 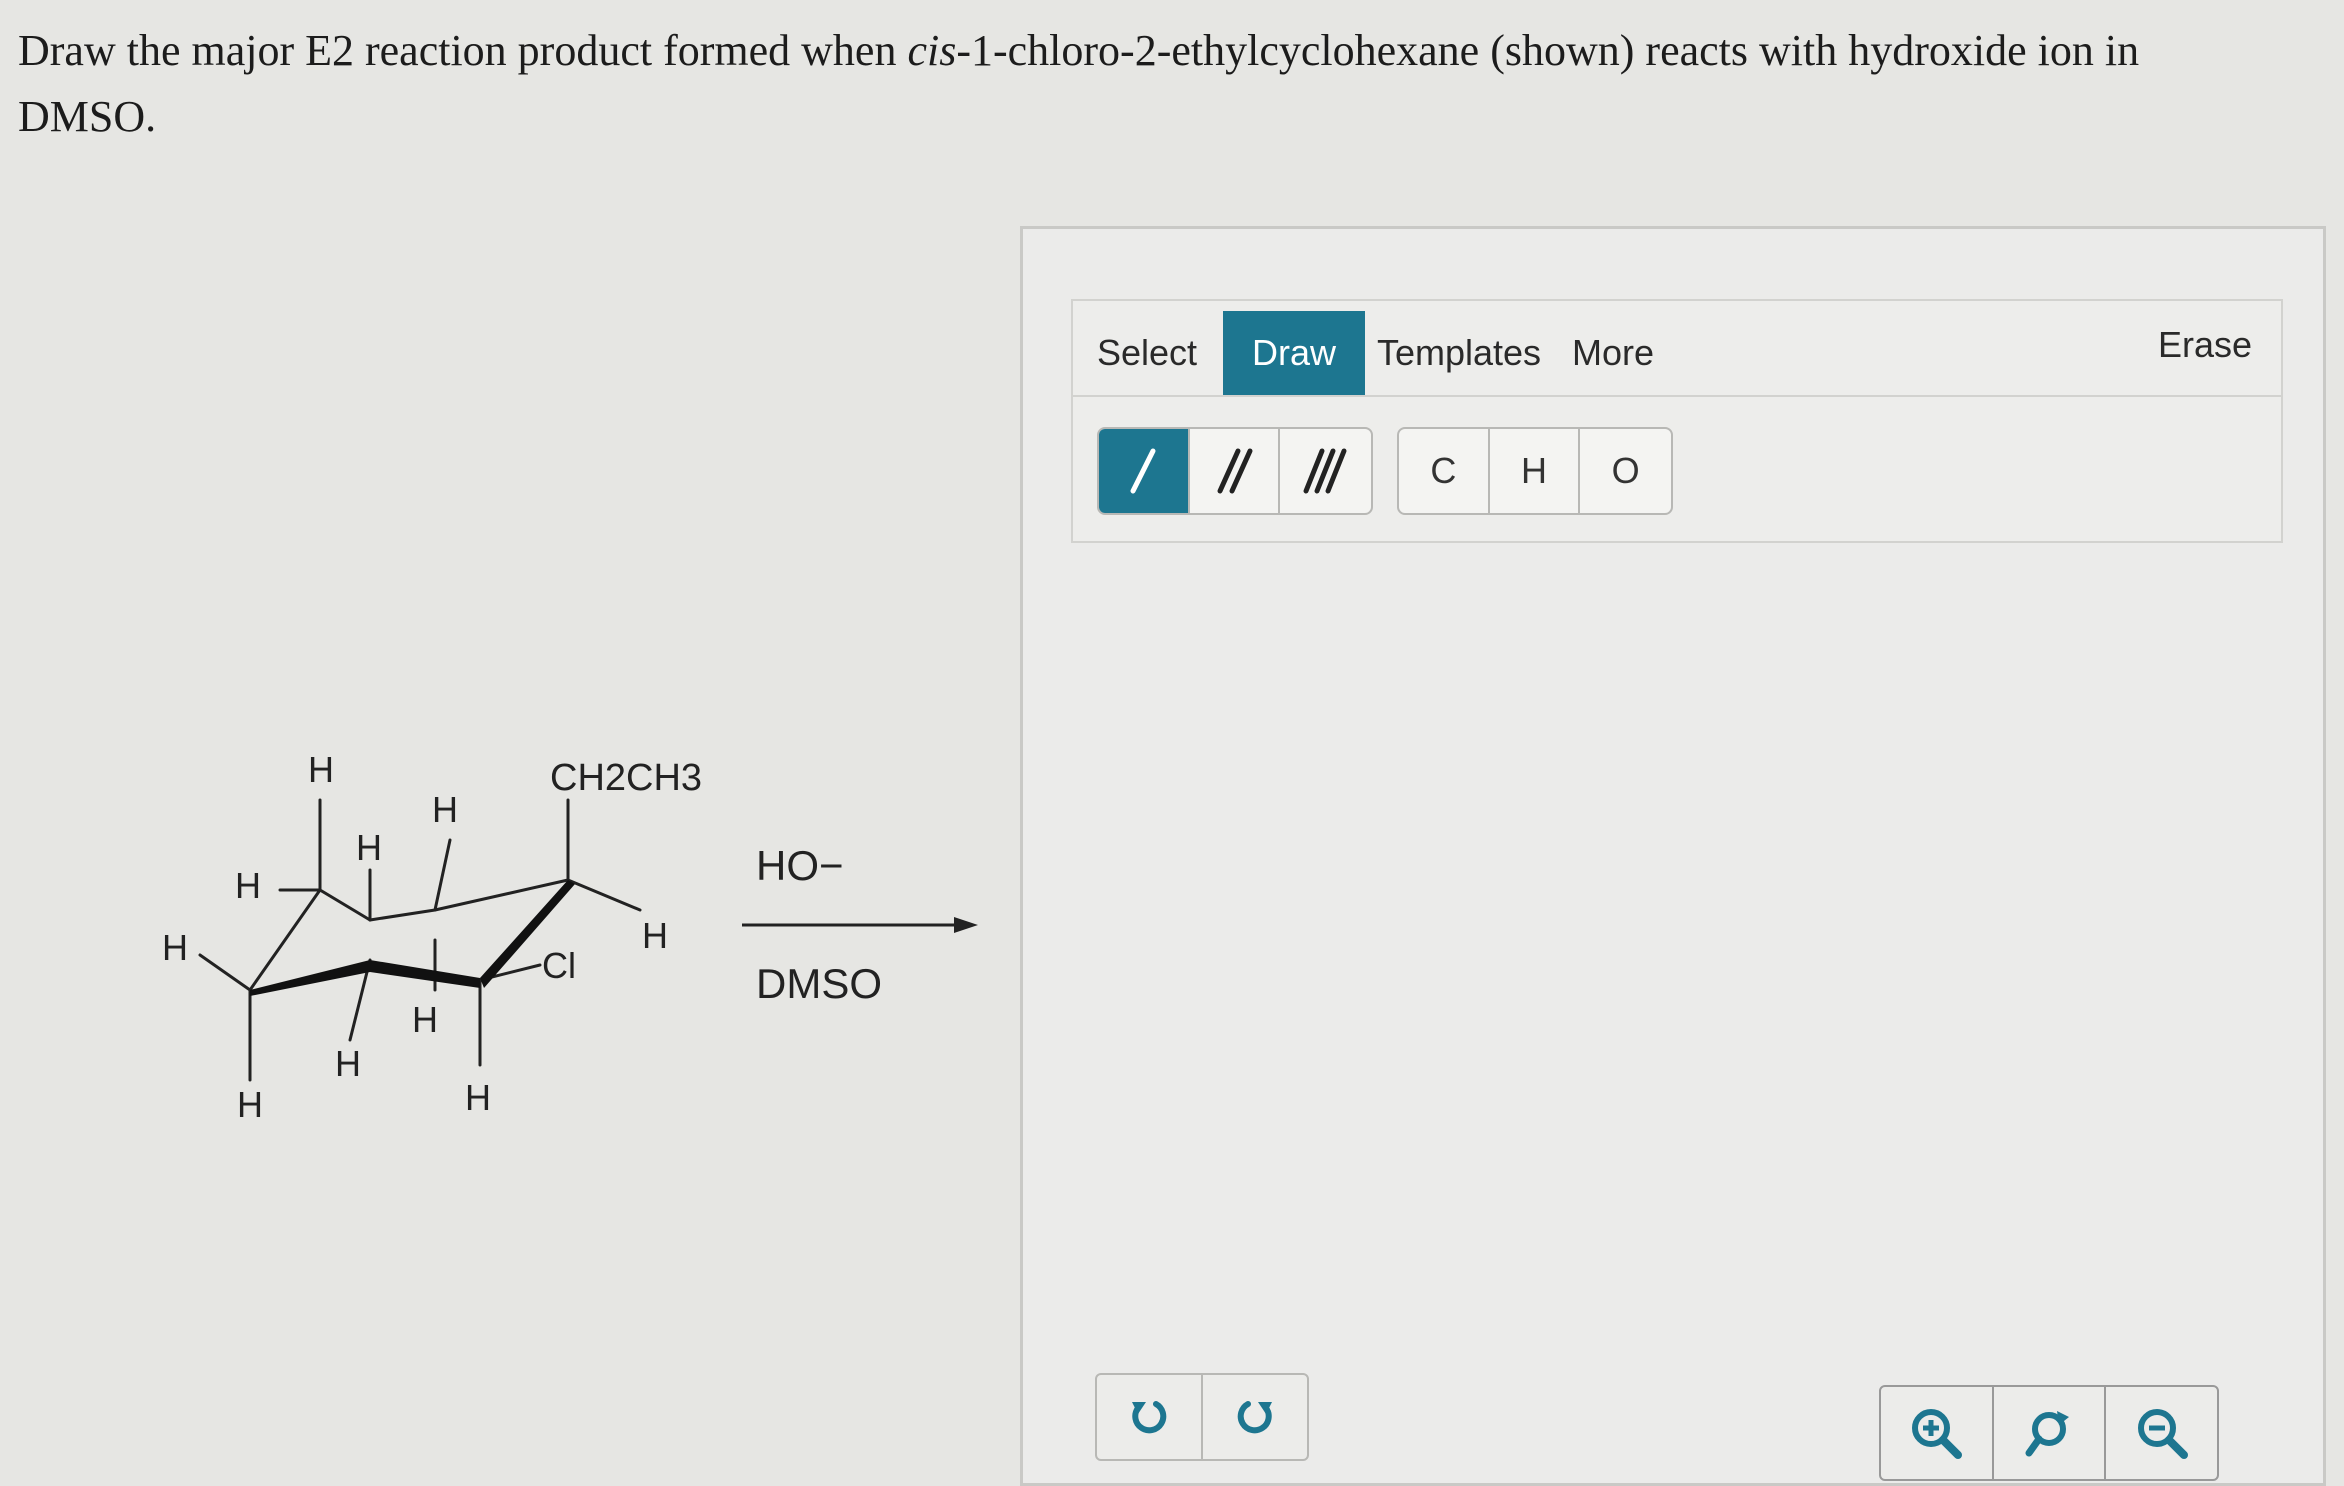 I want to click on zoom-in-button, so click(x=1937, y=1433).